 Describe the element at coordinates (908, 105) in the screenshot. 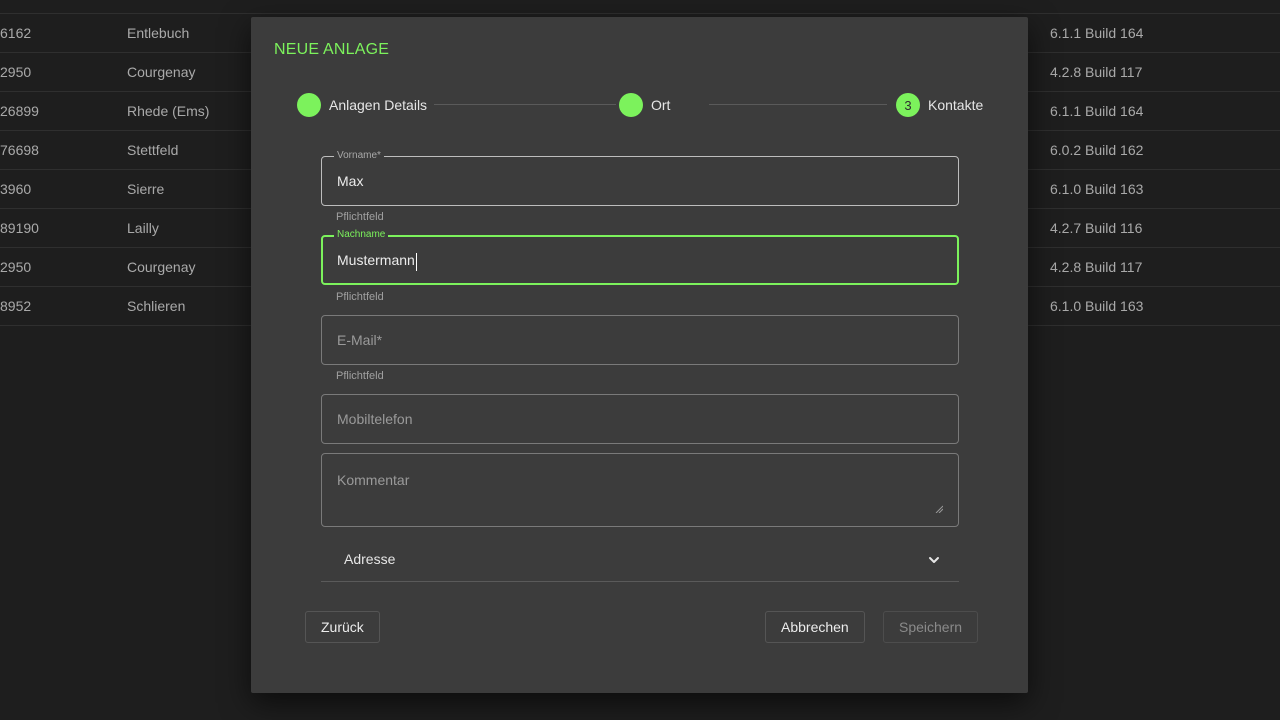

I see `step-number: 3` at that location.